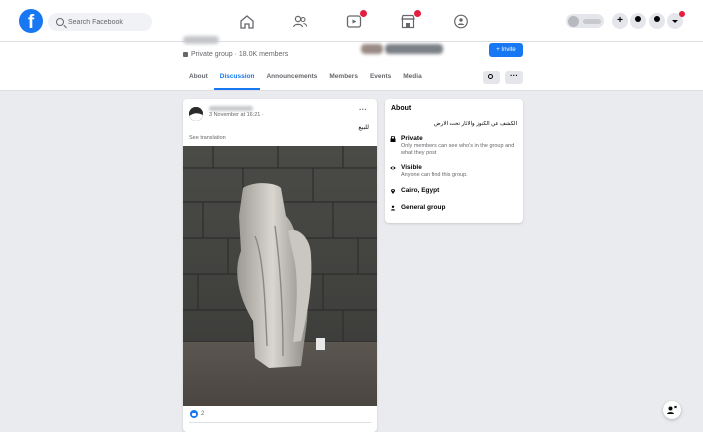 Image resolution: width=703 pixels, height=432 pixels. I want to click on tab-discussion: Discussion, so click(237, 79).